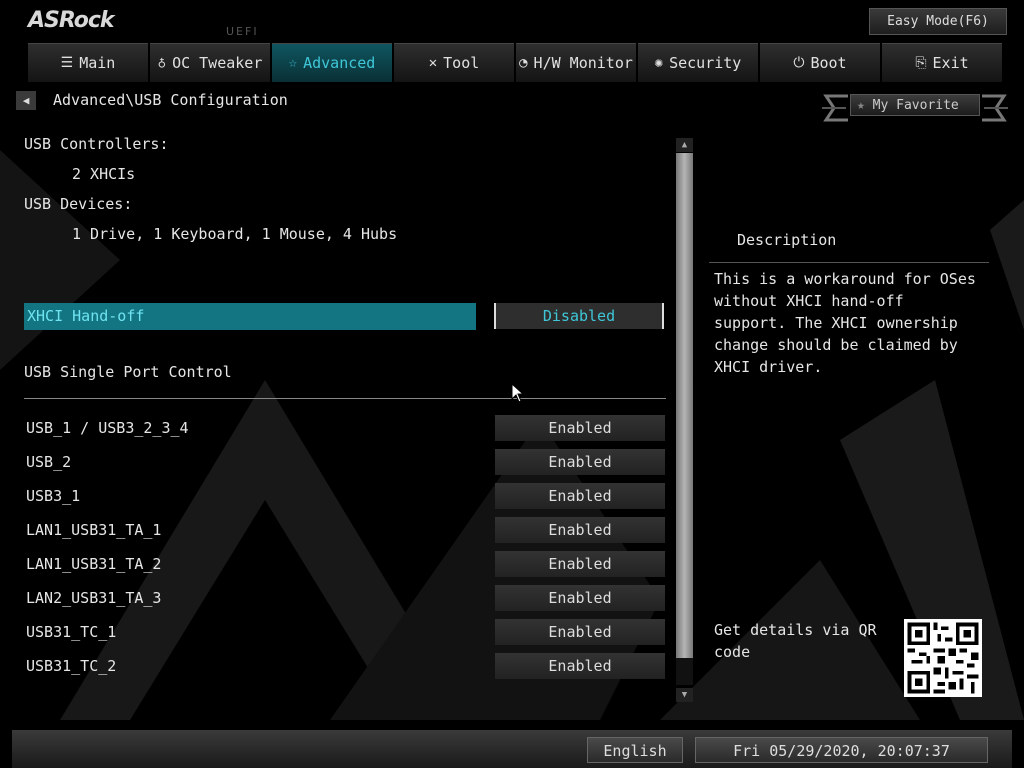 The image size is (1024, 768). I want to click on tab-boot: ⏻ Boot, so click(820, 62).